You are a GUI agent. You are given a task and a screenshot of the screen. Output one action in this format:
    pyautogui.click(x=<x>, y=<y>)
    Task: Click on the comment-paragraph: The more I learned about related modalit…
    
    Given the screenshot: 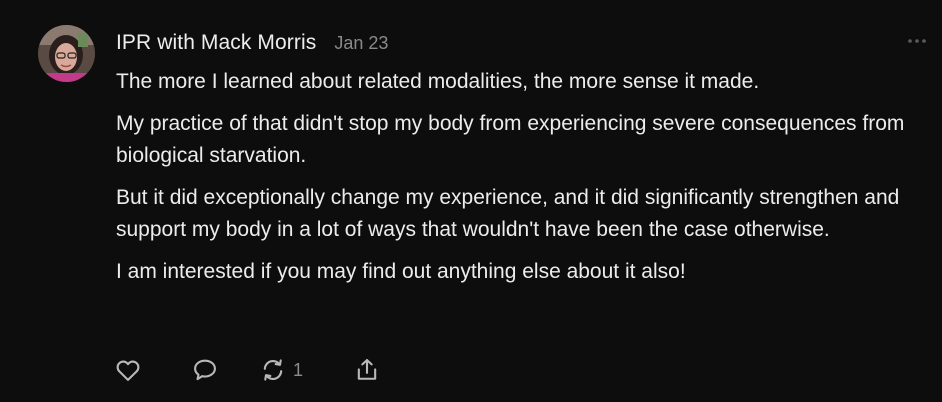 What is the action you would take?
    pyautogui.click(x=438, y=81)
    